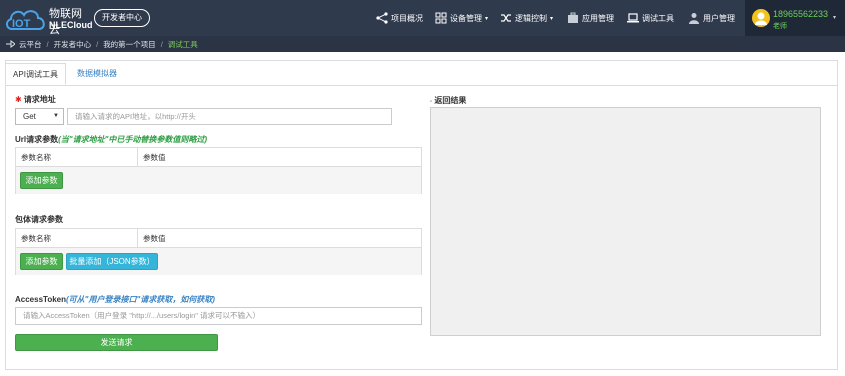  Describe the element at coordinates (39, 99) in the screenshot. I see `url-label-text: 请求地址` at that location.